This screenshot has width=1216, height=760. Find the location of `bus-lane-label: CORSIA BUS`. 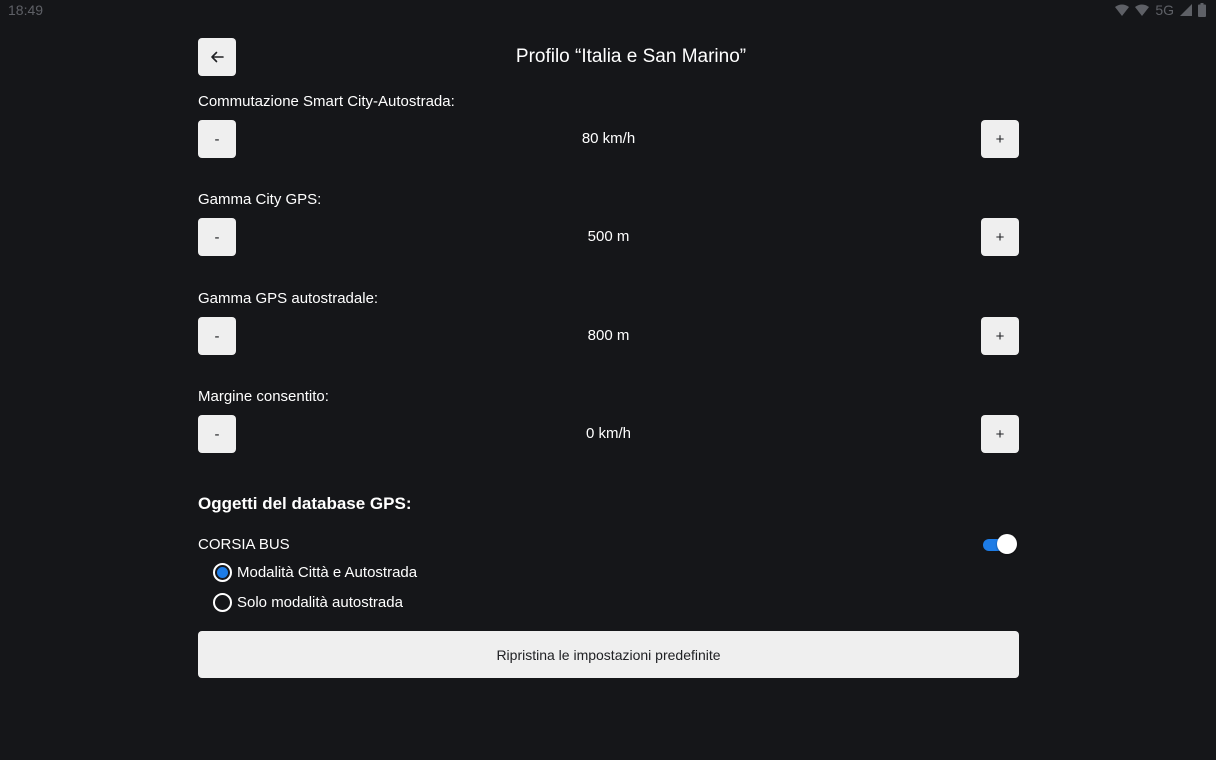

bus-lane-label: CORSIA BUS is located at coordinates (244, 544).